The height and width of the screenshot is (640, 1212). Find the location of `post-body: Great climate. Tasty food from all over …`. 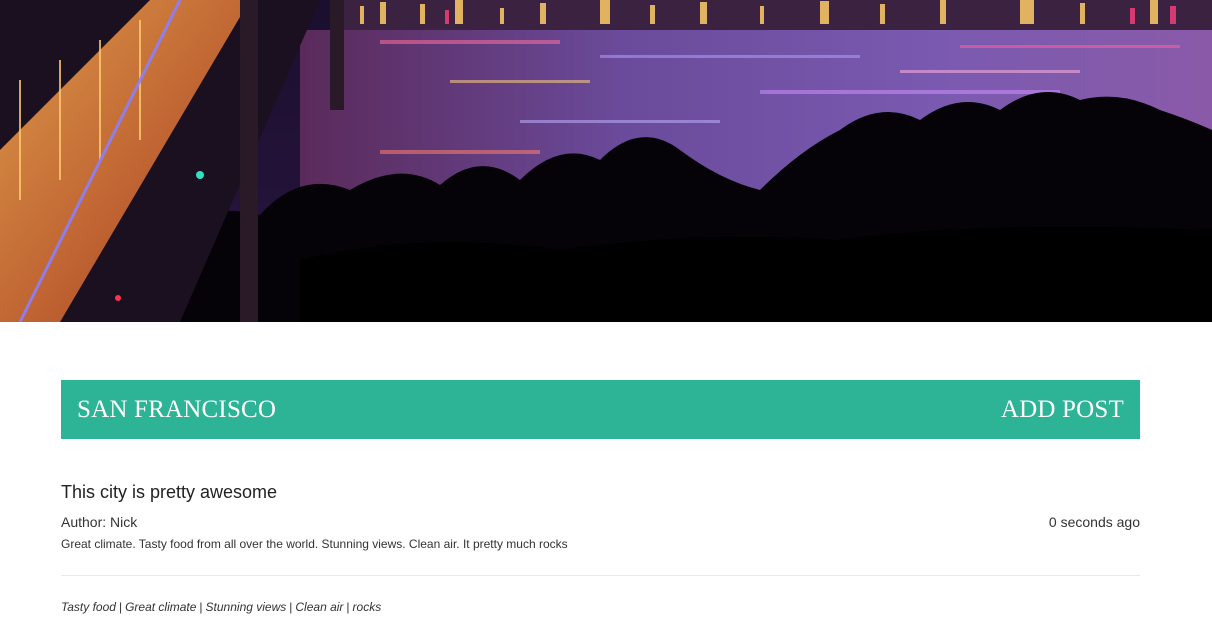

post-body: Great climate. Tasty food from all over … is located at coordinates (314, 544).